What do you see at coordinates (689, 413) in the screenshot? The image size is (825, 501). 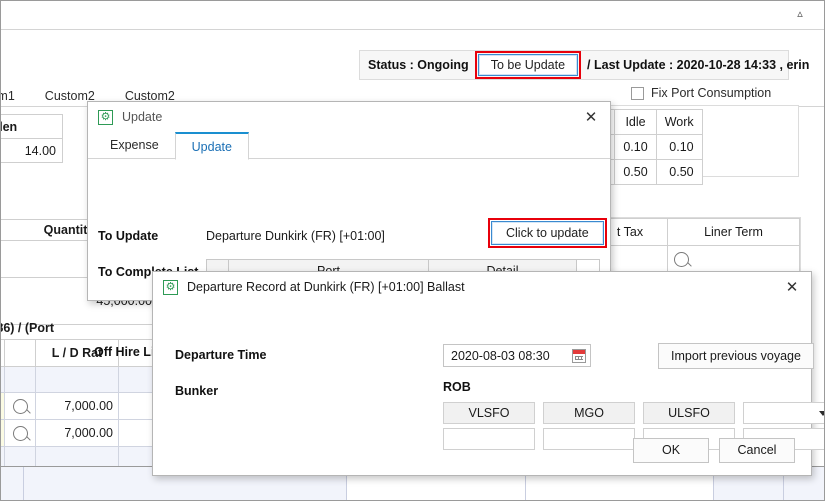 I see `fuel-button-ulsfo: ULSFO` at bounding box center [689, 413].